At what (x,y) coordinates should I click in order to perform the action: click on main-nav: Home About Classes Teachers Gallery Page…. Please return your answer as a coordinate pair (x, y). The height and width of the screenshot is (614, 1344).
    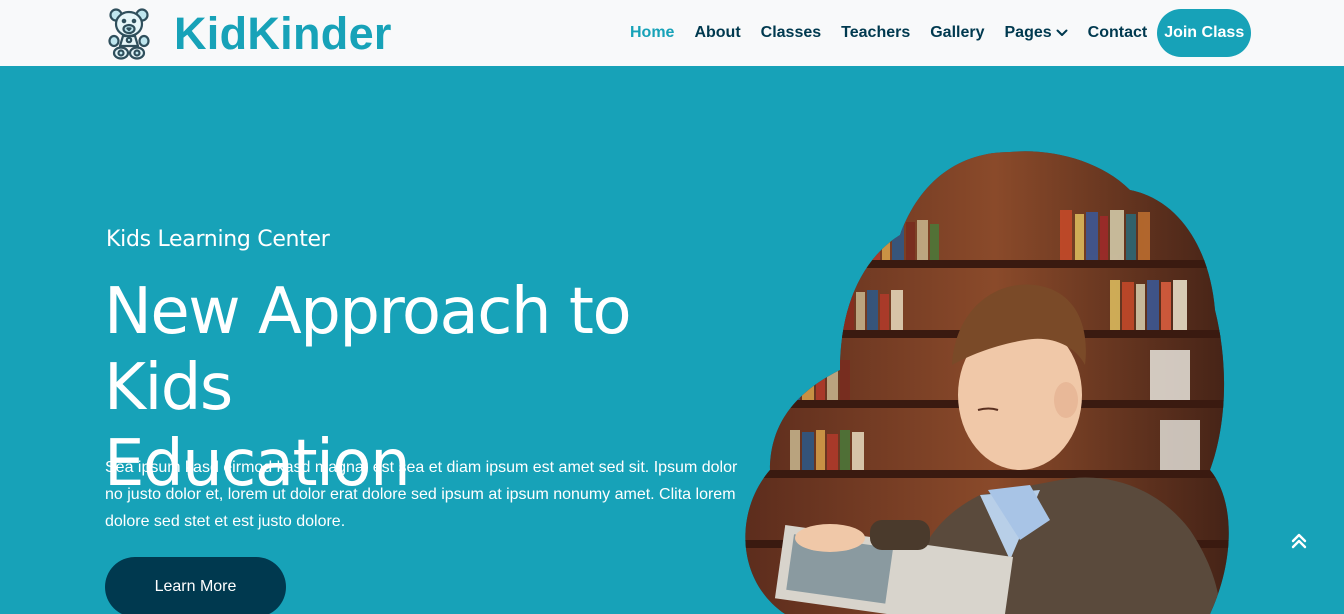
    Looking at the image, I should click on (936, 33).